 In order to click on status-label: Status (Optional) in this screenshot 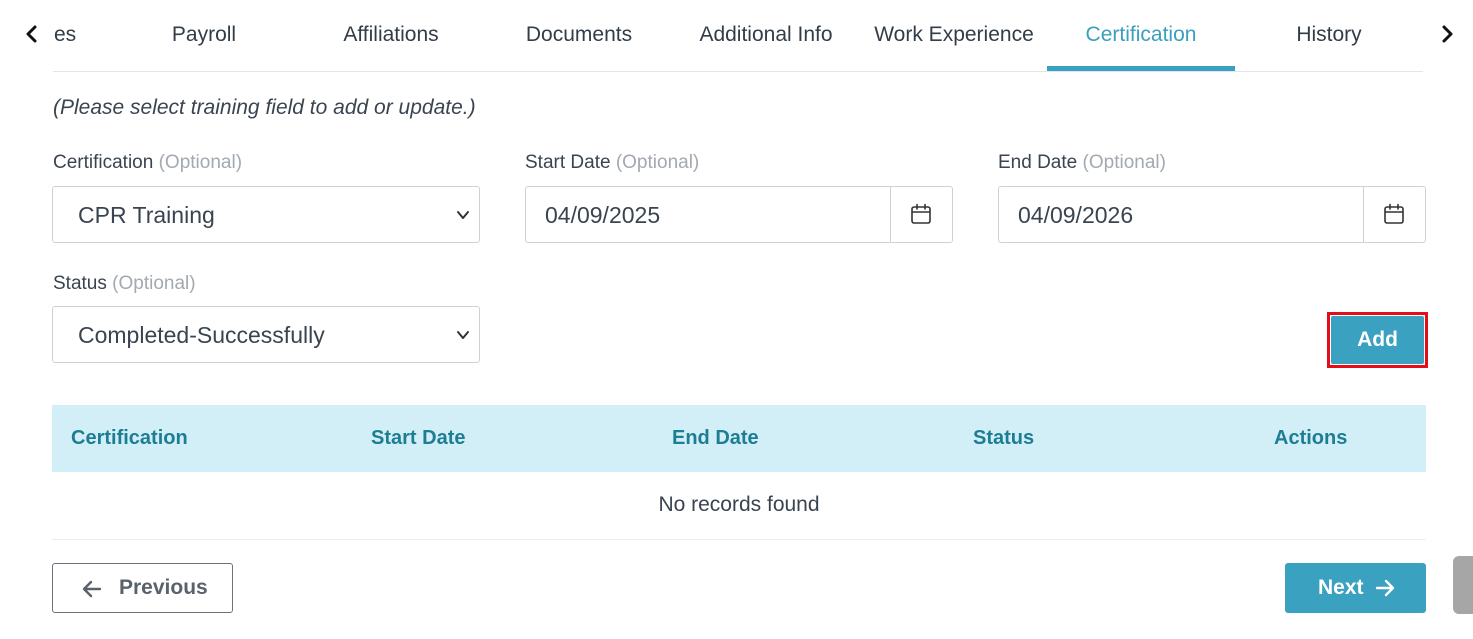, I will do `click(124, 284)`.